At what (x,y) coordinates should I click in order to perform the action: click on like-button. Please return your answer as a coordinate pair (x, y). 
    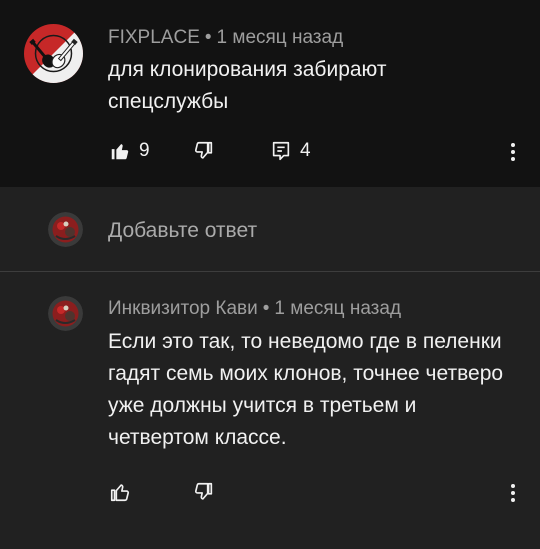
    Looking at the image, I should click on (120, 492).